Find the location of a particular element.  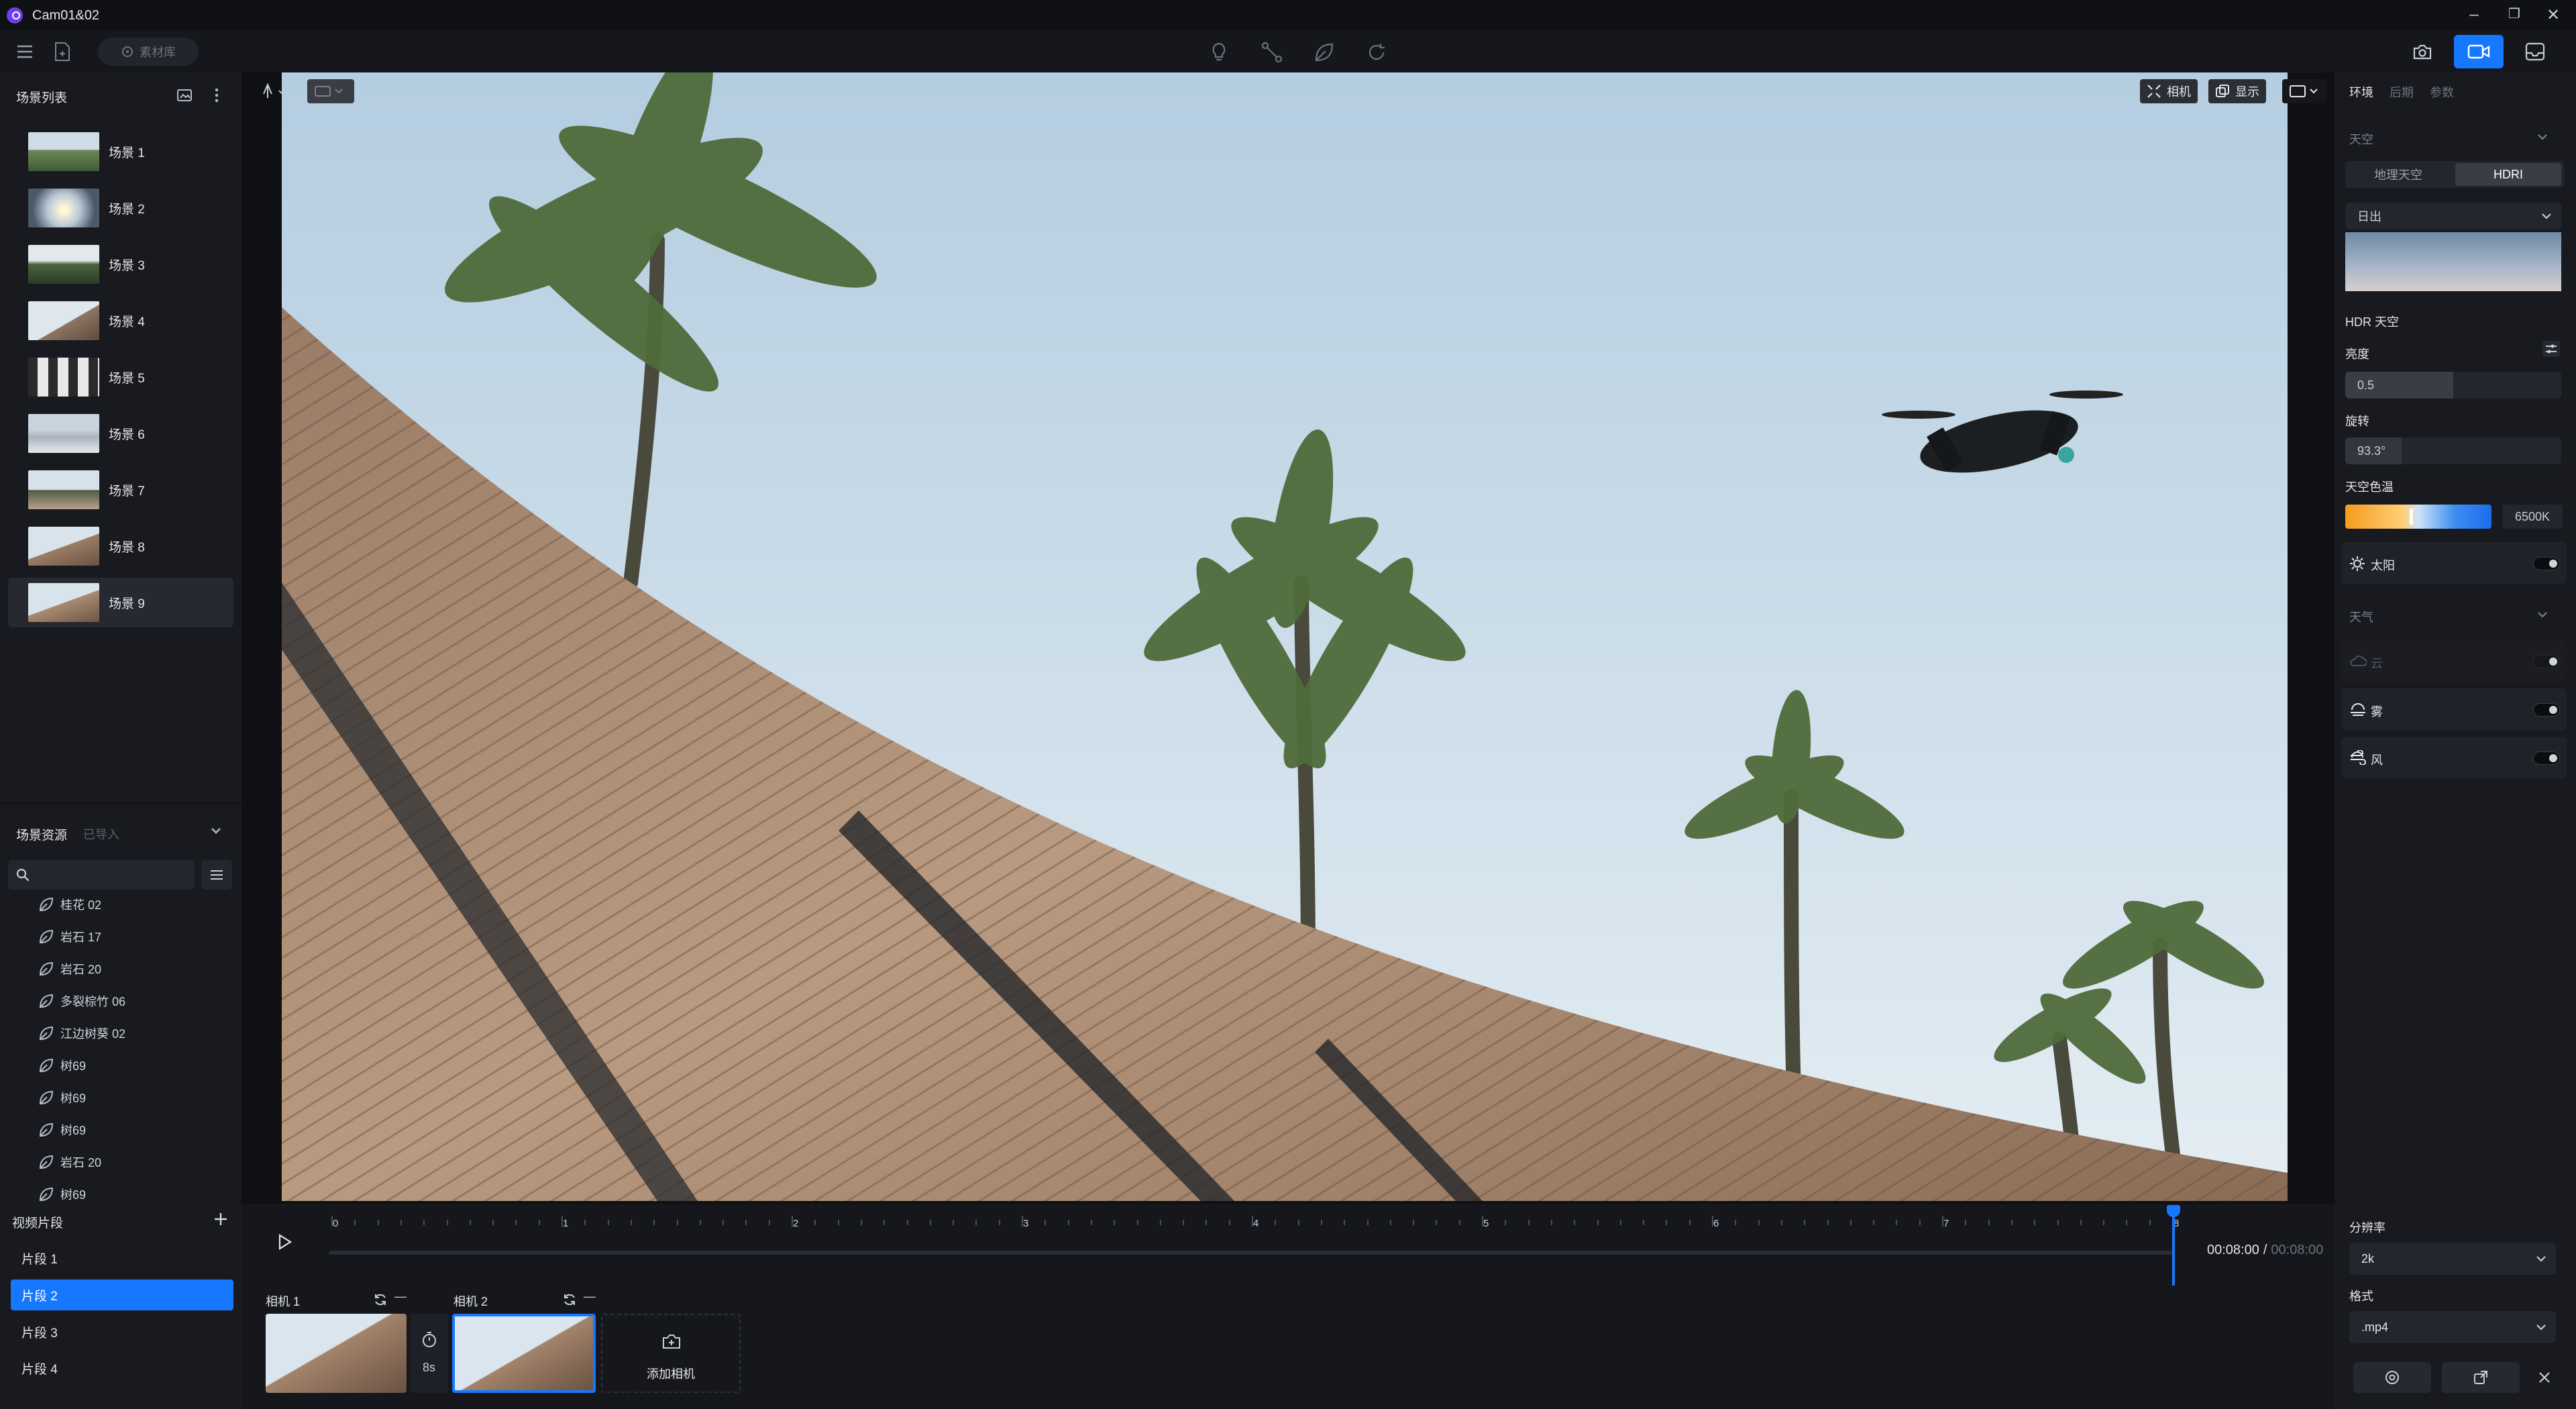

cloud-toggle is located at coordinates (2546, 661).